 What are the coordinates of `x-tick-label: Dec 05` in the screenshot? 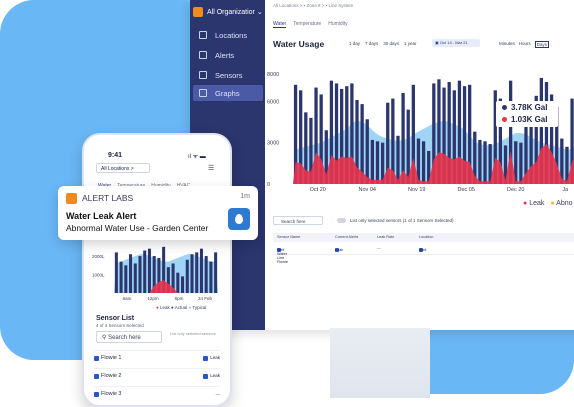 It's located at (466, 189).